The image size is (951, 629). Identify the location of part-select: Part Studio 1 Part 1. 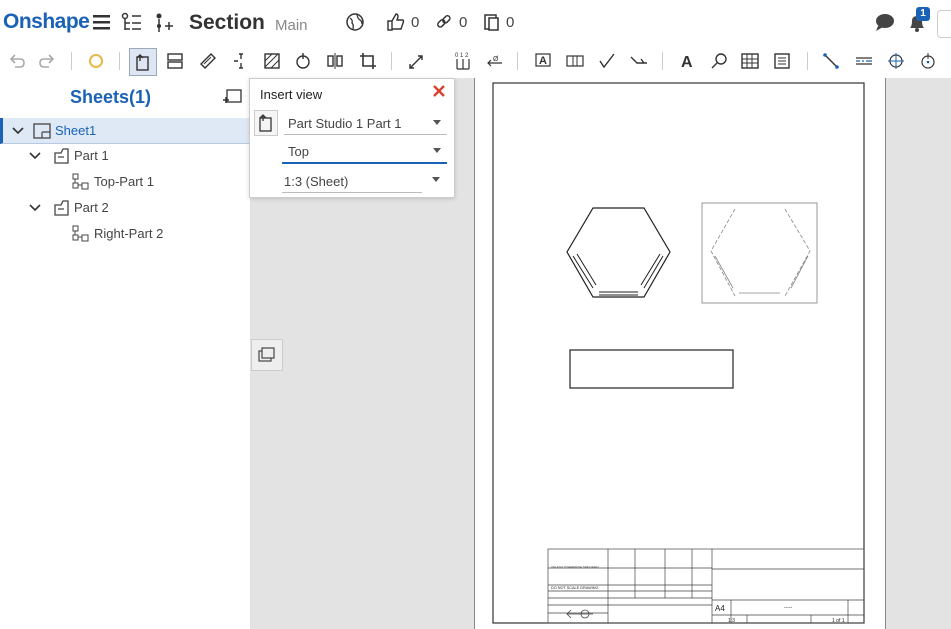
(365, 123).